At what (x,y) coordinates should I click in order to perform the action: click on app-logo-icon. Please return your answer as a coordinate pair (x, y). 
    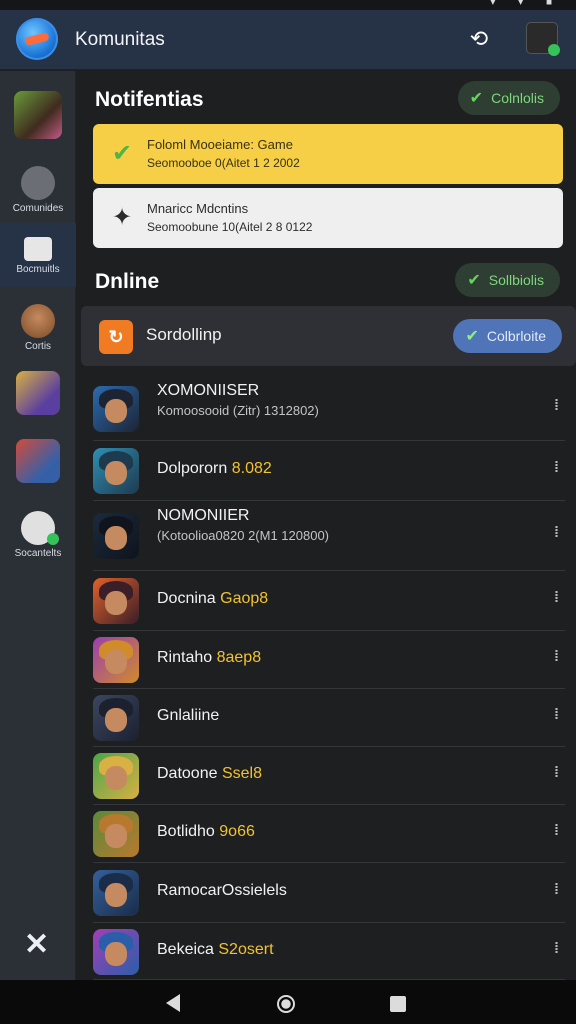
    Looking at the image, I should click on (37, 39).